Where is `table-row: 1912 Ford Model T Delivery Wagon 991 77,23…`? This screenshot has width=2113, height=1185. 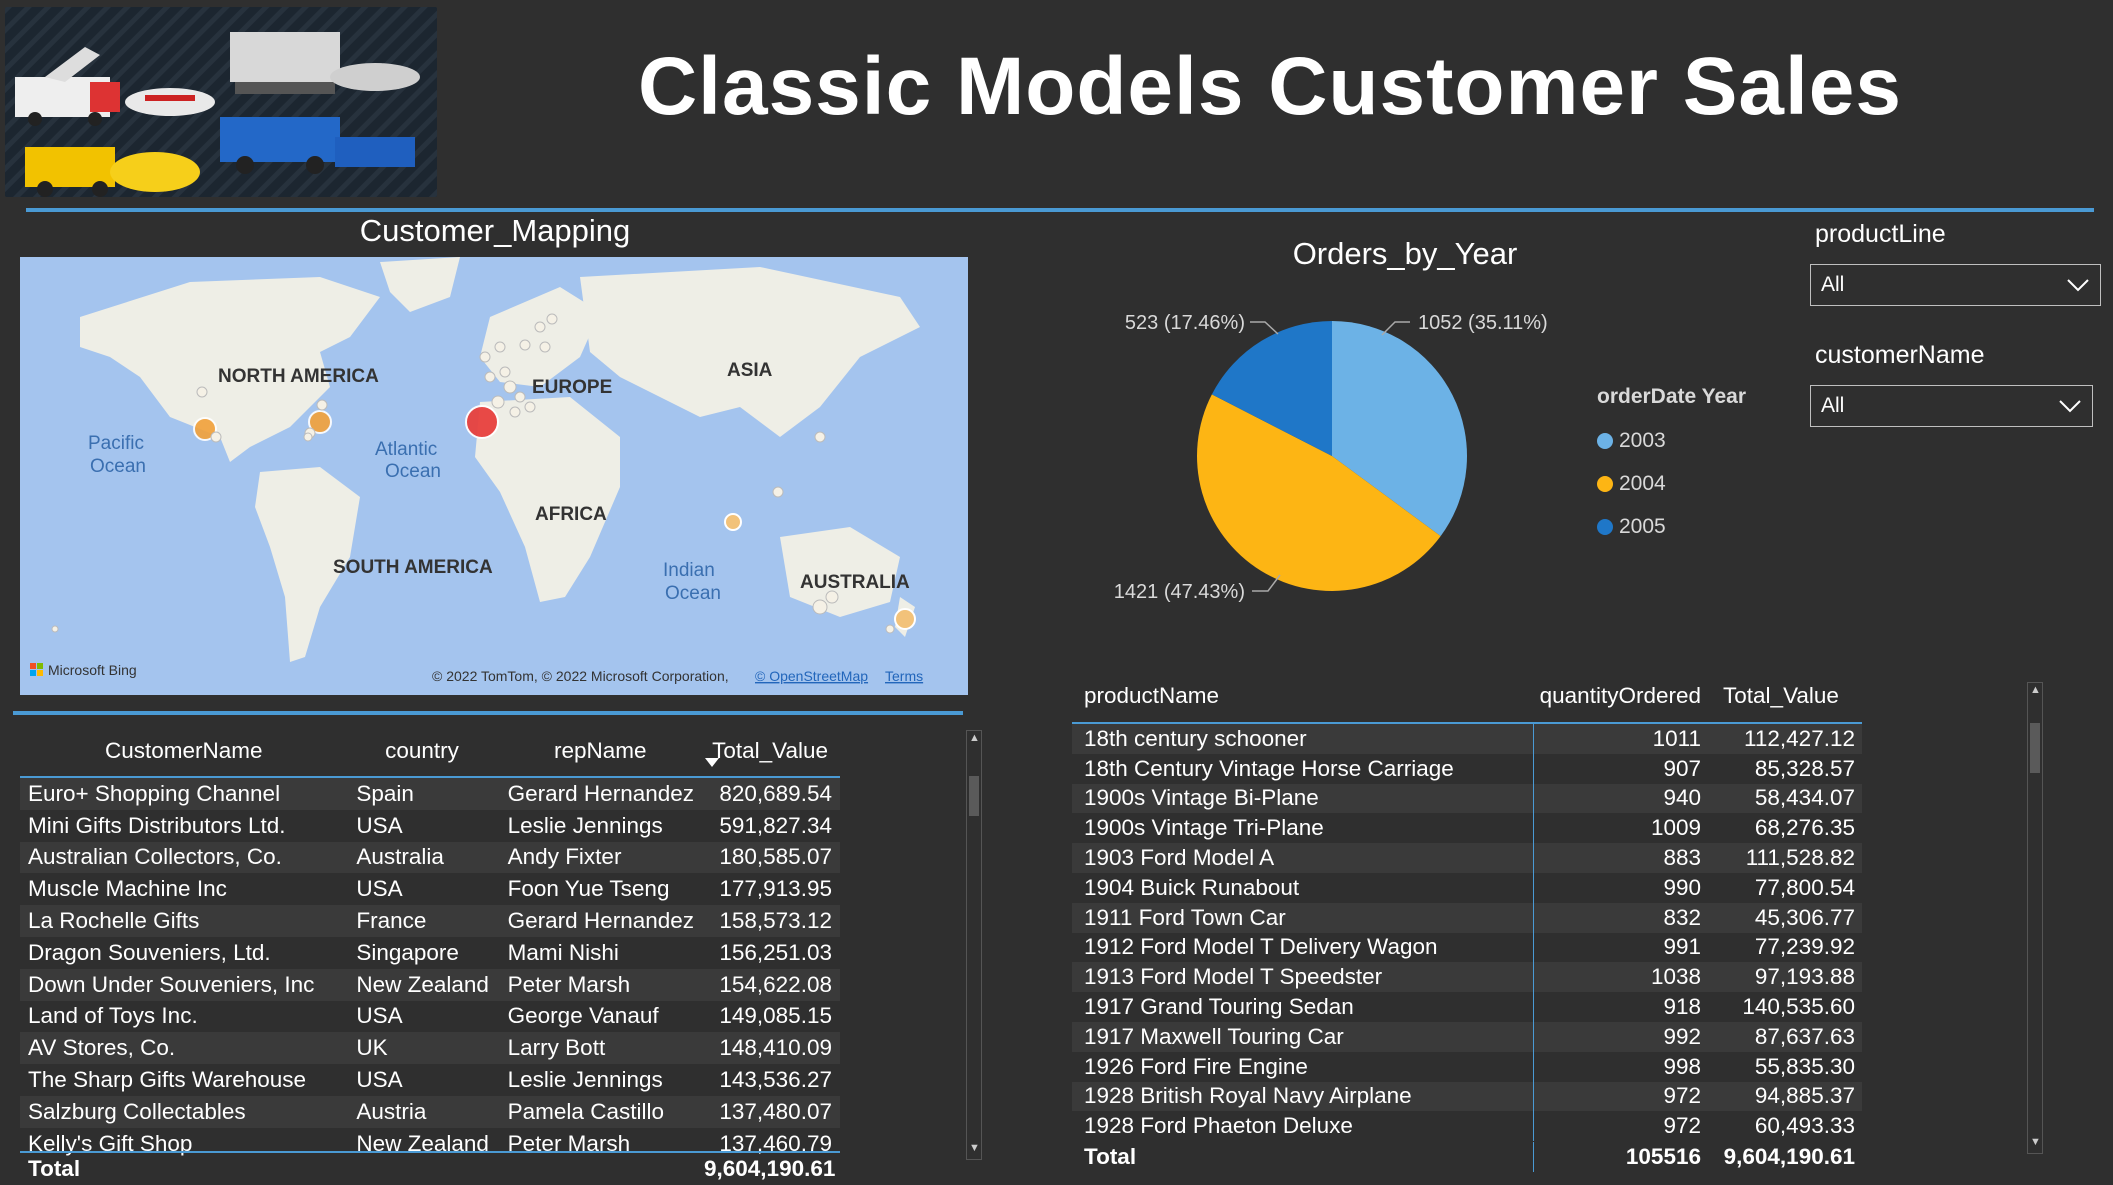
table-row: 1912 Ford Model T Delivery Wagon 991 77,23… is located at coordinates (1467, 947).